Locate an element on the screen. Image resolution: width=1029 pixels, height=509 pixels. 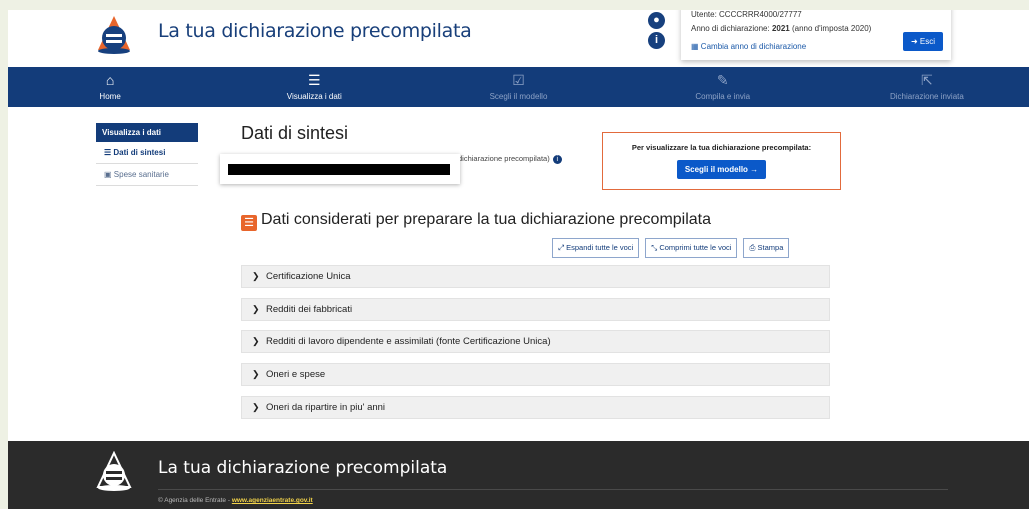
logout-icon: ➜ is located at coordinates (914, 41).